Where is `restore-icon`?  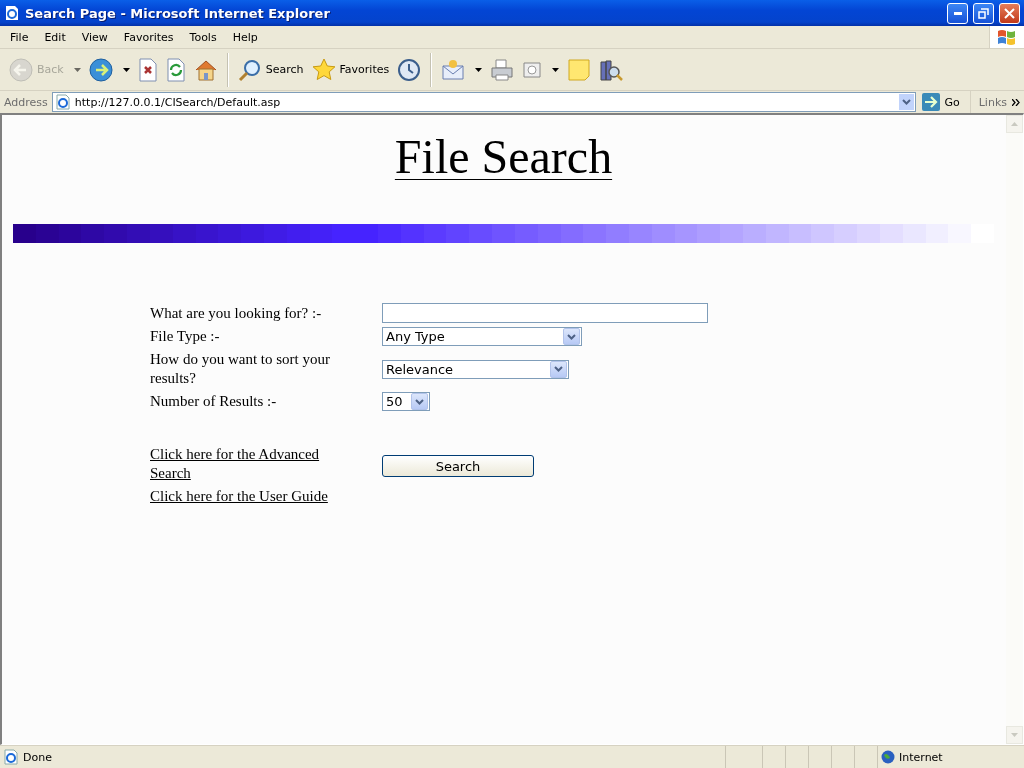
restore-icon is located at coordinates (983, 13).